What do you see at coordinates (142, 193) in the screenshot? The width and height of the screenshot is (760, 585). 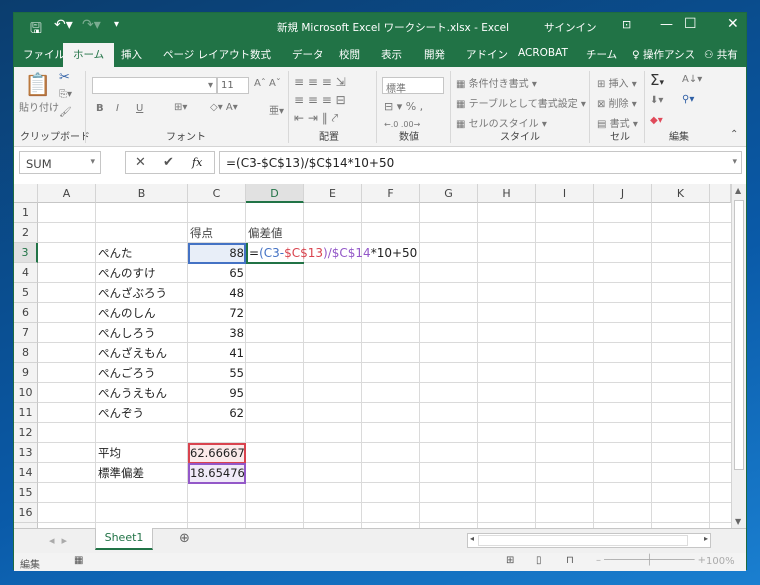 I see `column-header-b: B` at bounding box center [142, 193].